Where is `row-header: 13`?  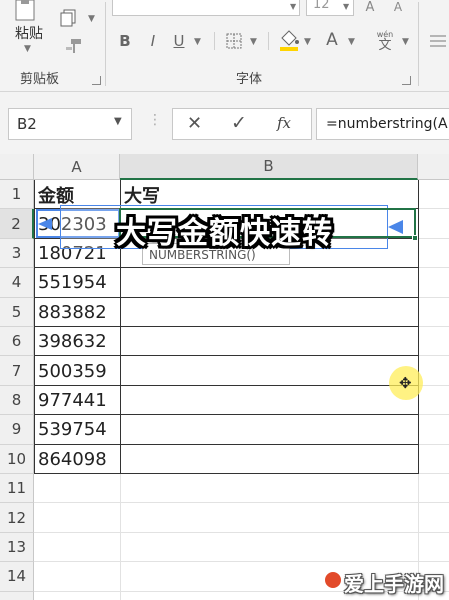
row-header: 13 is located at coordinates (17, 547).